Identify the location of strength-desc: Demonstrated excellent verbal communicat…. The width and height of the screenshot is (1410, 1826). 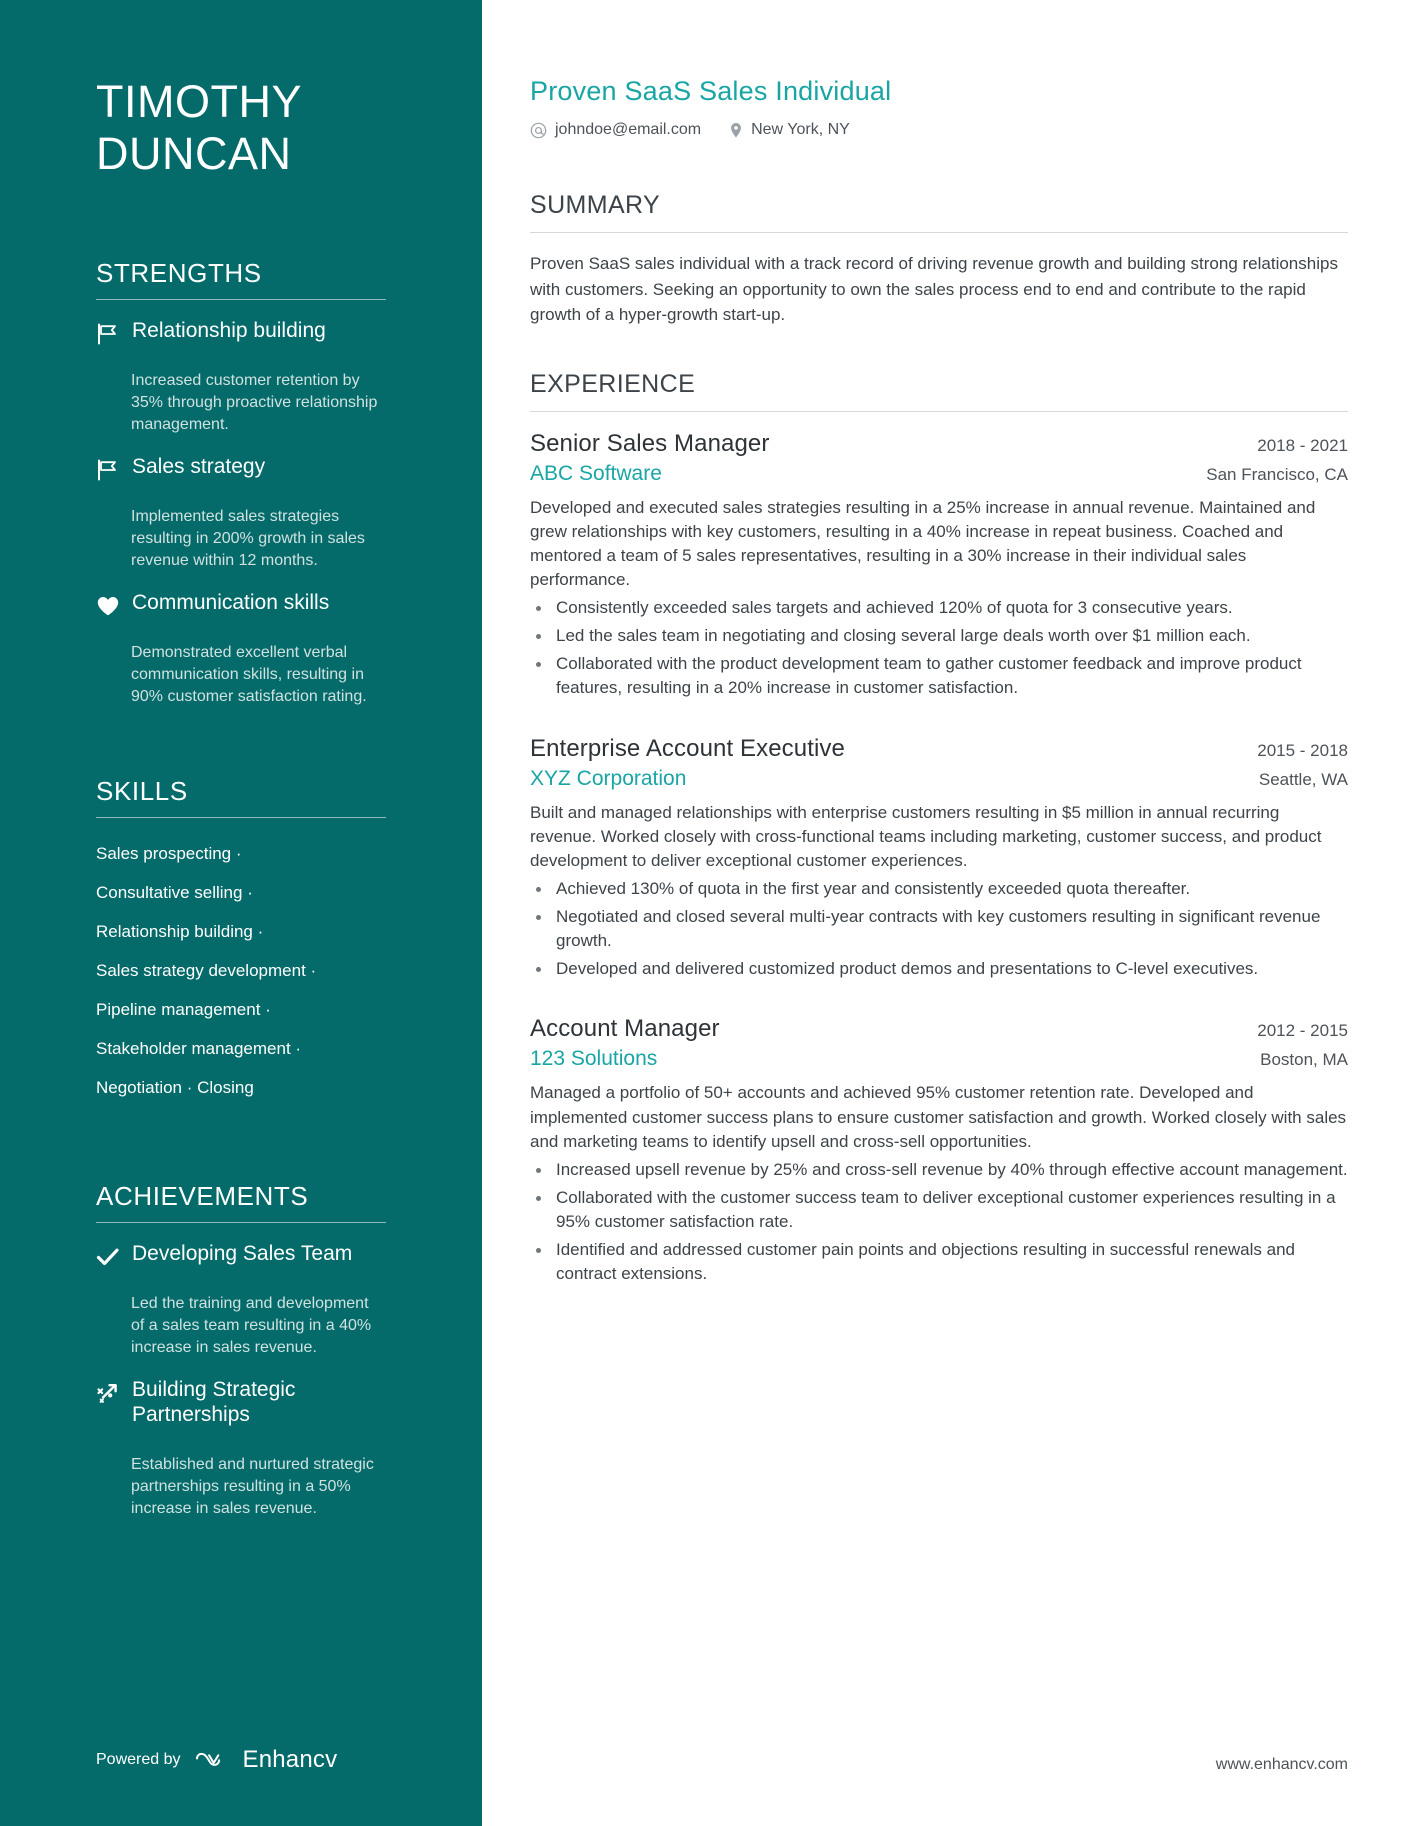
(249, 674).